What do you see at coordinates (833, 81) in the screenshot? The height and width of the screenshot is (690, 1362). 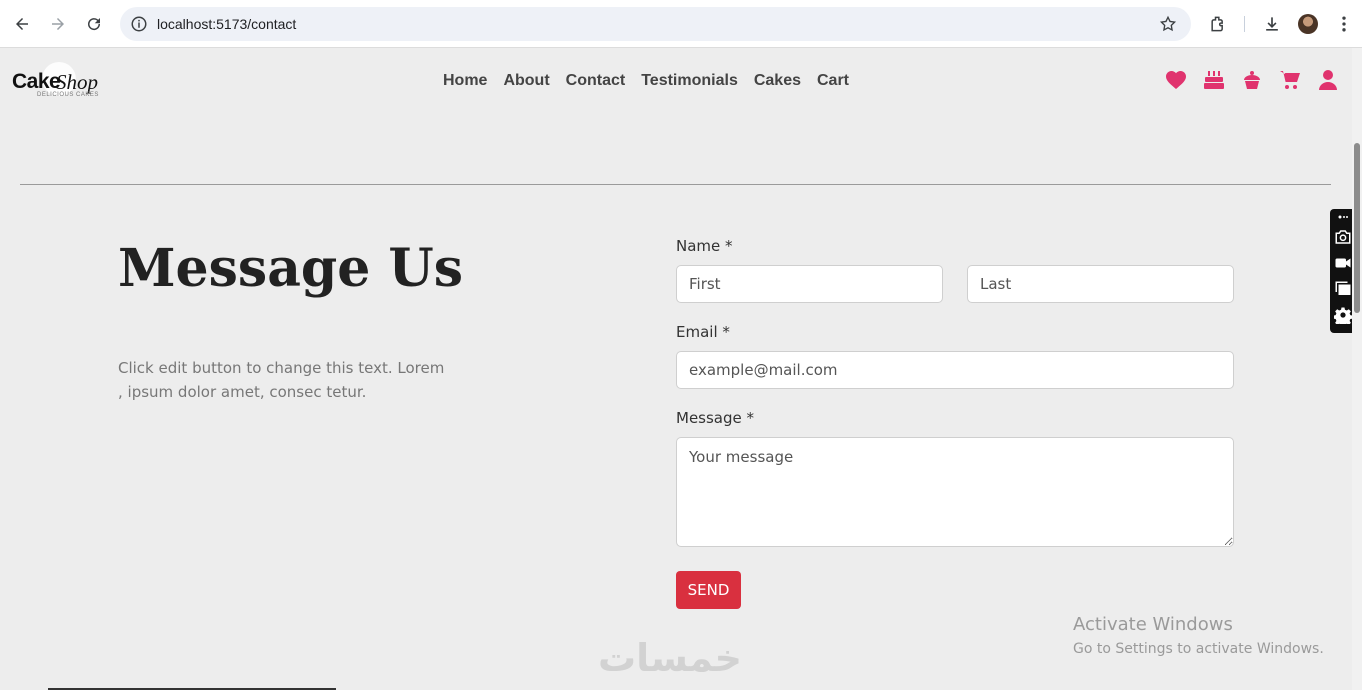 I see `nav-cart: Cart` at bounding box center [833, 81].